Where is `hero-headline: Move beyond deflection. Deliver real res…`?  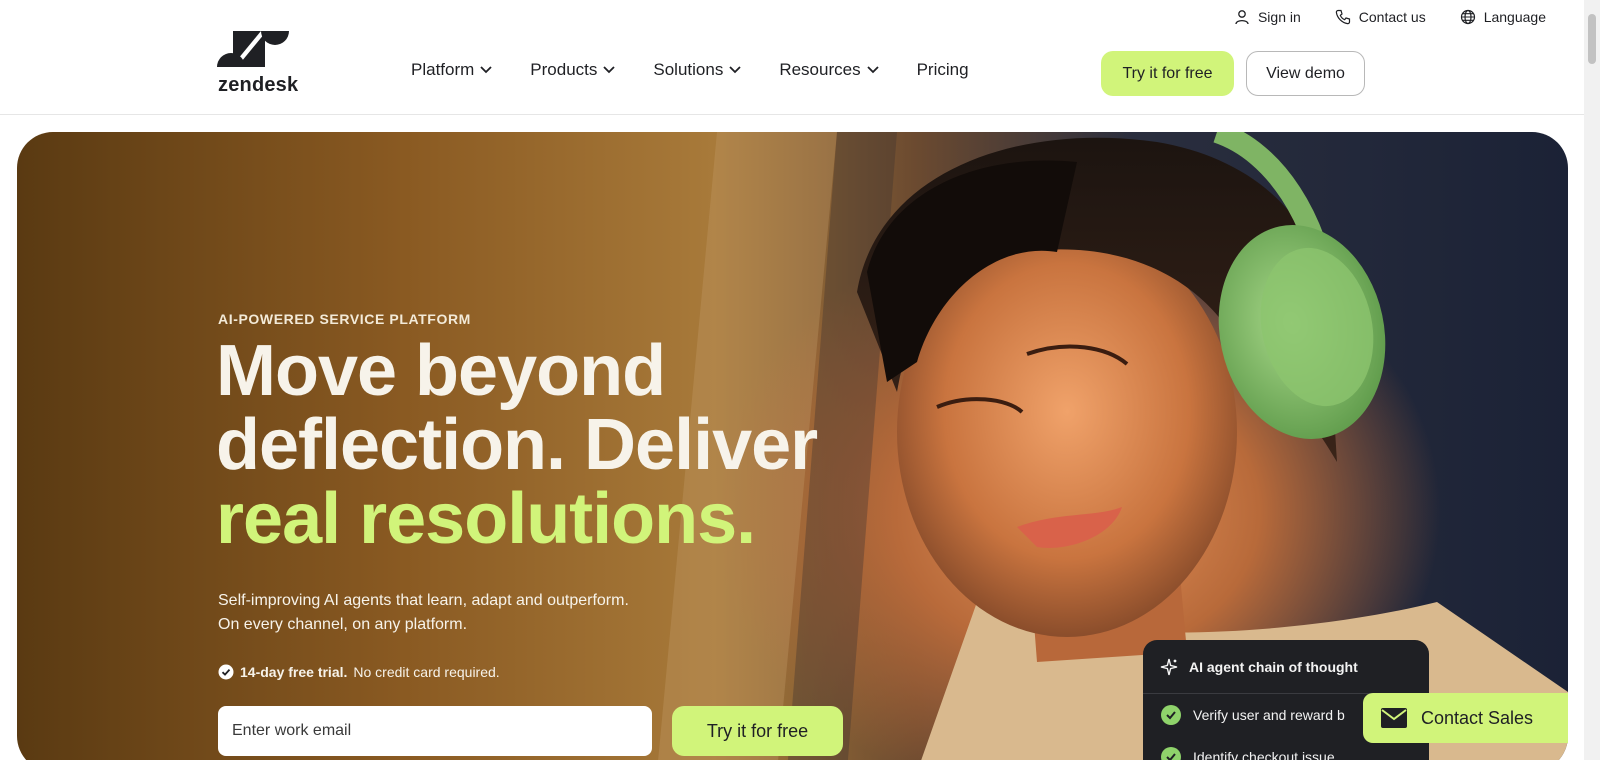 hero-headline: Move beyond deflection. Deliver real res… is located at coordinates (576, 445).